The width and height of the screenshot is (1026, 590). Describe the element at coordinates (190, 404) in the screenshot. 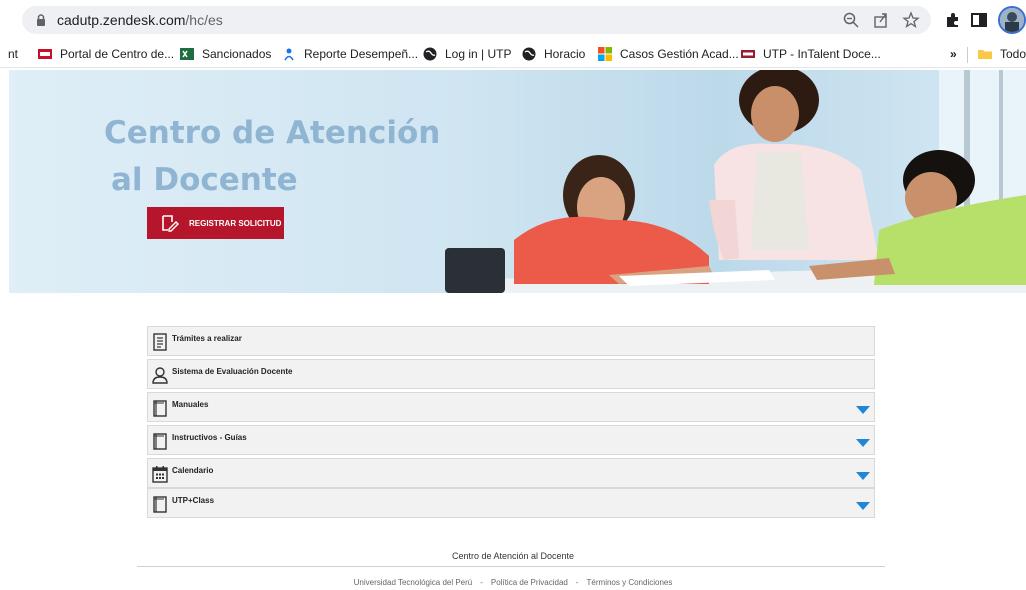

I see `section-label: Manuales` at that location.